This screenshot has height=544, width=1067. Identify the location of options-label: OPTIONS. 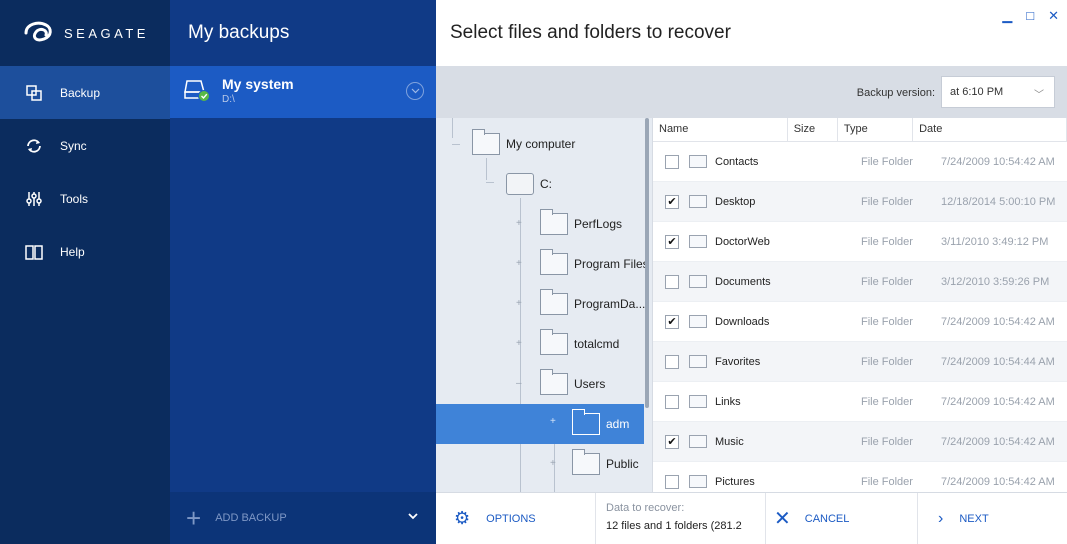
(511, 518).